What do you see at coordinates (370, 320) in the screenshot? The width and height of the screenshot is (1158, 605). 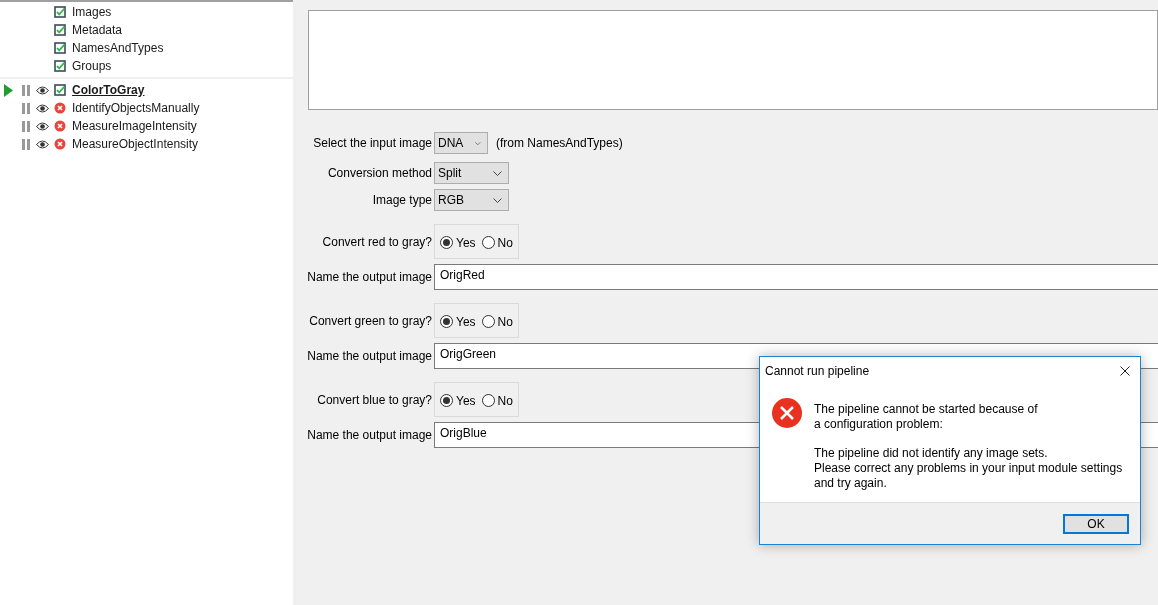 I see `setting-label: Convert green to gray?` at bounding box center [370, 320].